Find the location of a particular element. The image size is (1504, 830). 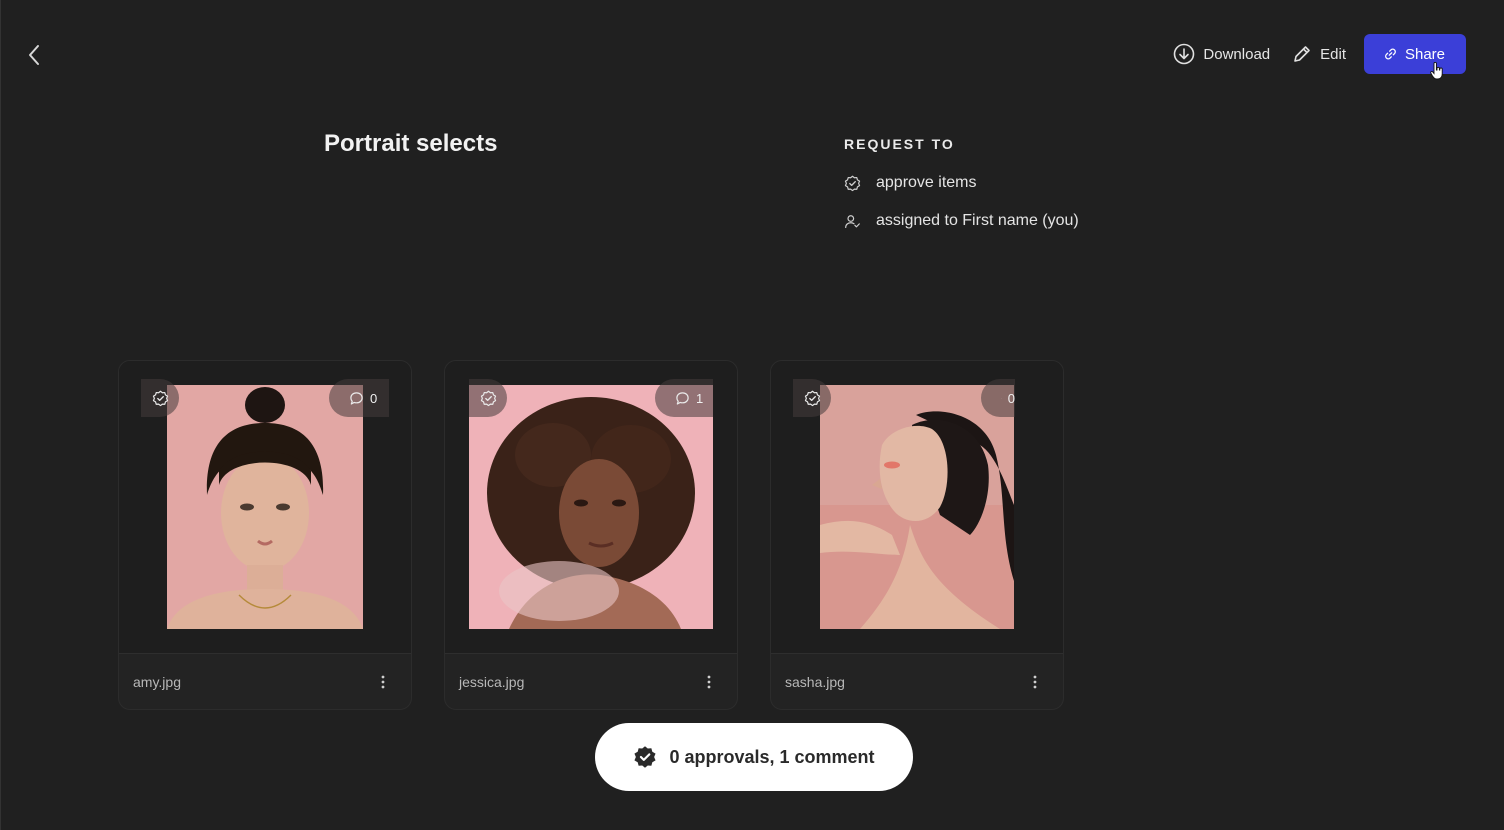

verified-badge-icon is located at coordinates (645, 757).